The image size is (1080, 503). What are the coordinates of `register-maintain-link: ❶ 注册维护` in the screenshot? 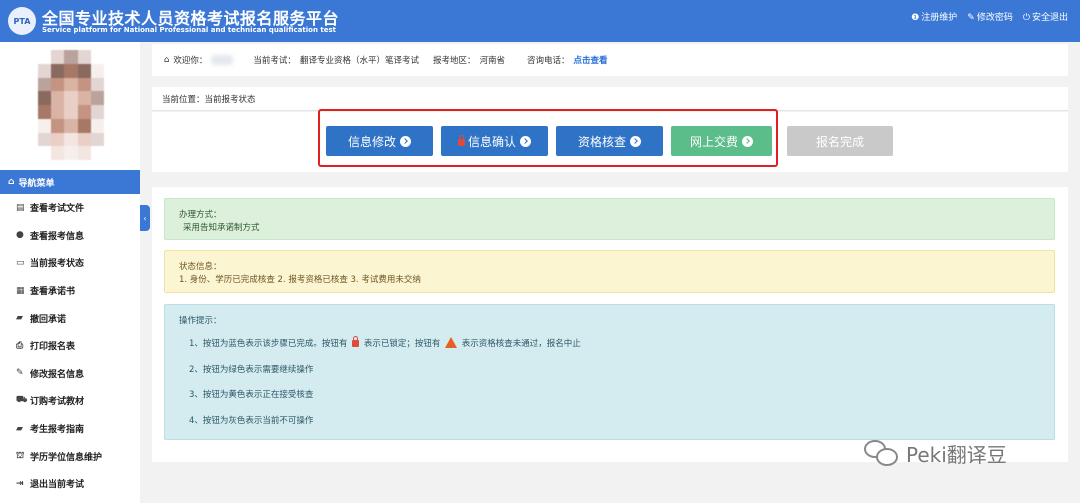 It's located at (934, 16).